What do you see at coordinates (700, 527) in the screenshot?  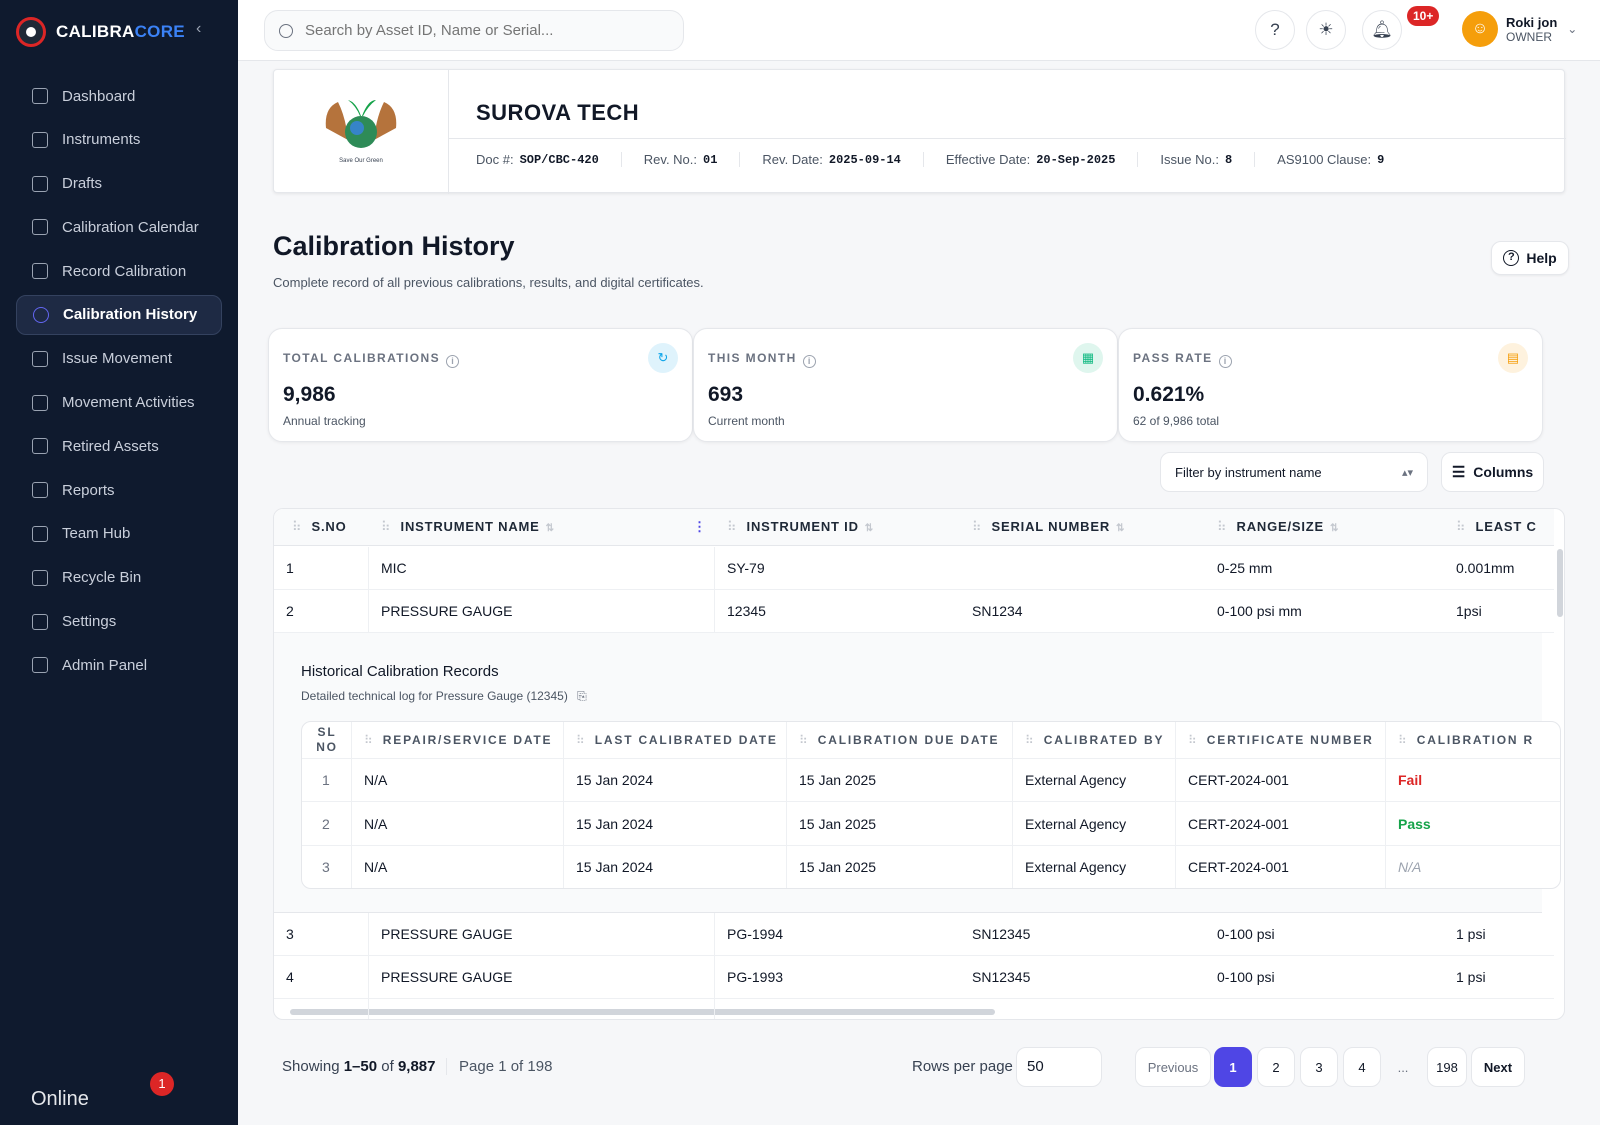 I see `column-menu-icon: ⋮` at bounding box center [700, 527].